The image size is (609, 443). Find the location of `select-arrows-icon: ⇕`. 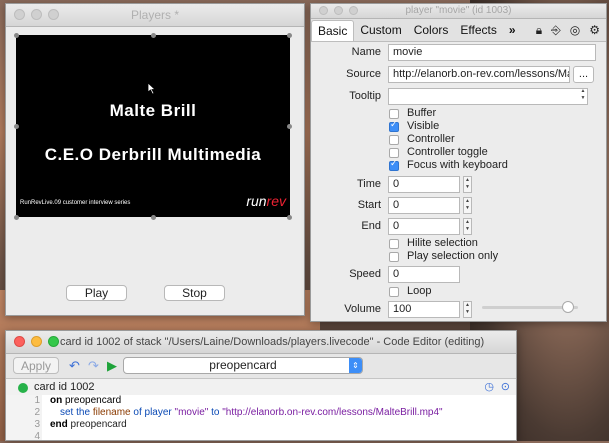

select-arrows-icon: ⇕ is located at coordinates (355, 365).